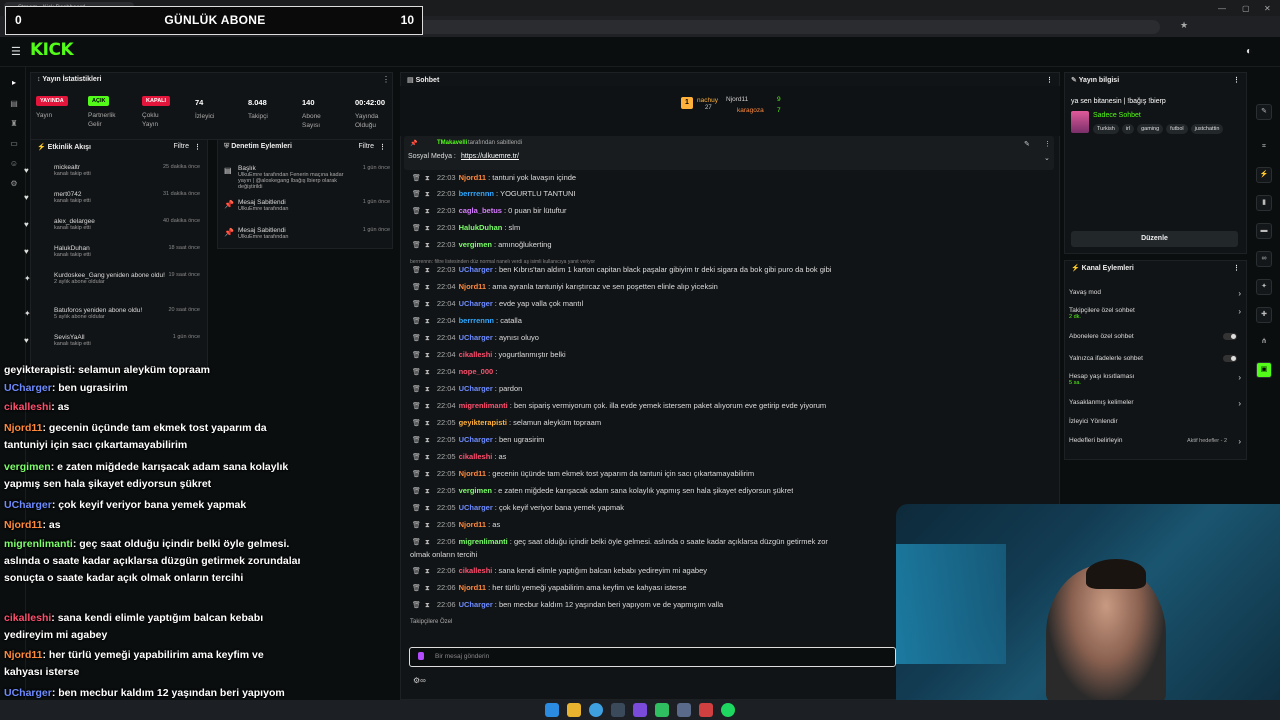 The height and width of the screenshot is (720, 1280). Describe the element at coordinates (1049, 80) in the screenshot. I see `chat-more-icon: ⋮` at that location.